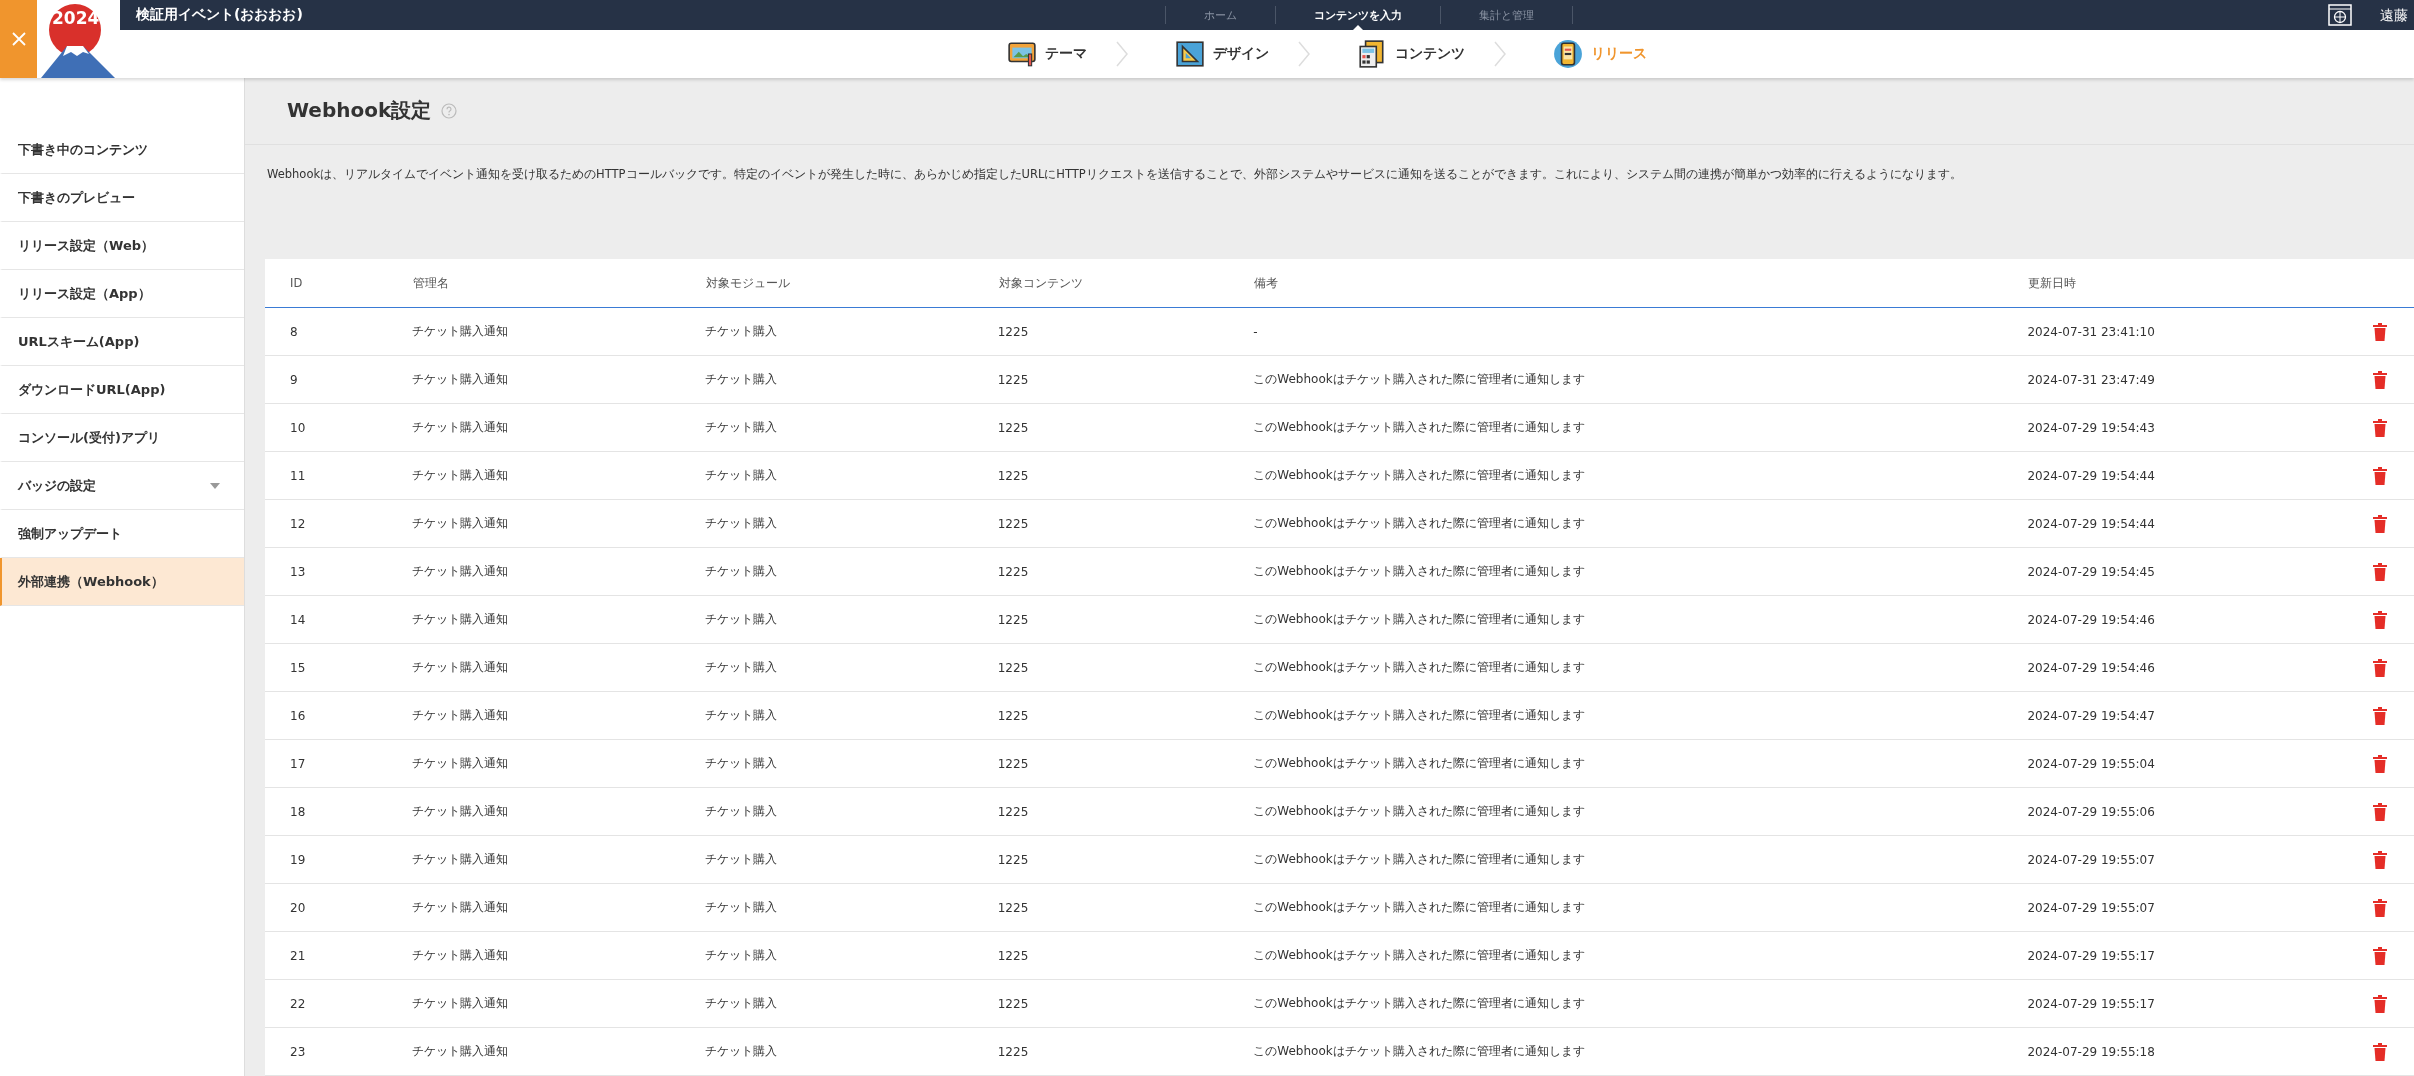  What do you see at coordinates (1220, 15) in the screenshot?
I see `nav-tab: ホーム` at bounding box center [1220, 15].